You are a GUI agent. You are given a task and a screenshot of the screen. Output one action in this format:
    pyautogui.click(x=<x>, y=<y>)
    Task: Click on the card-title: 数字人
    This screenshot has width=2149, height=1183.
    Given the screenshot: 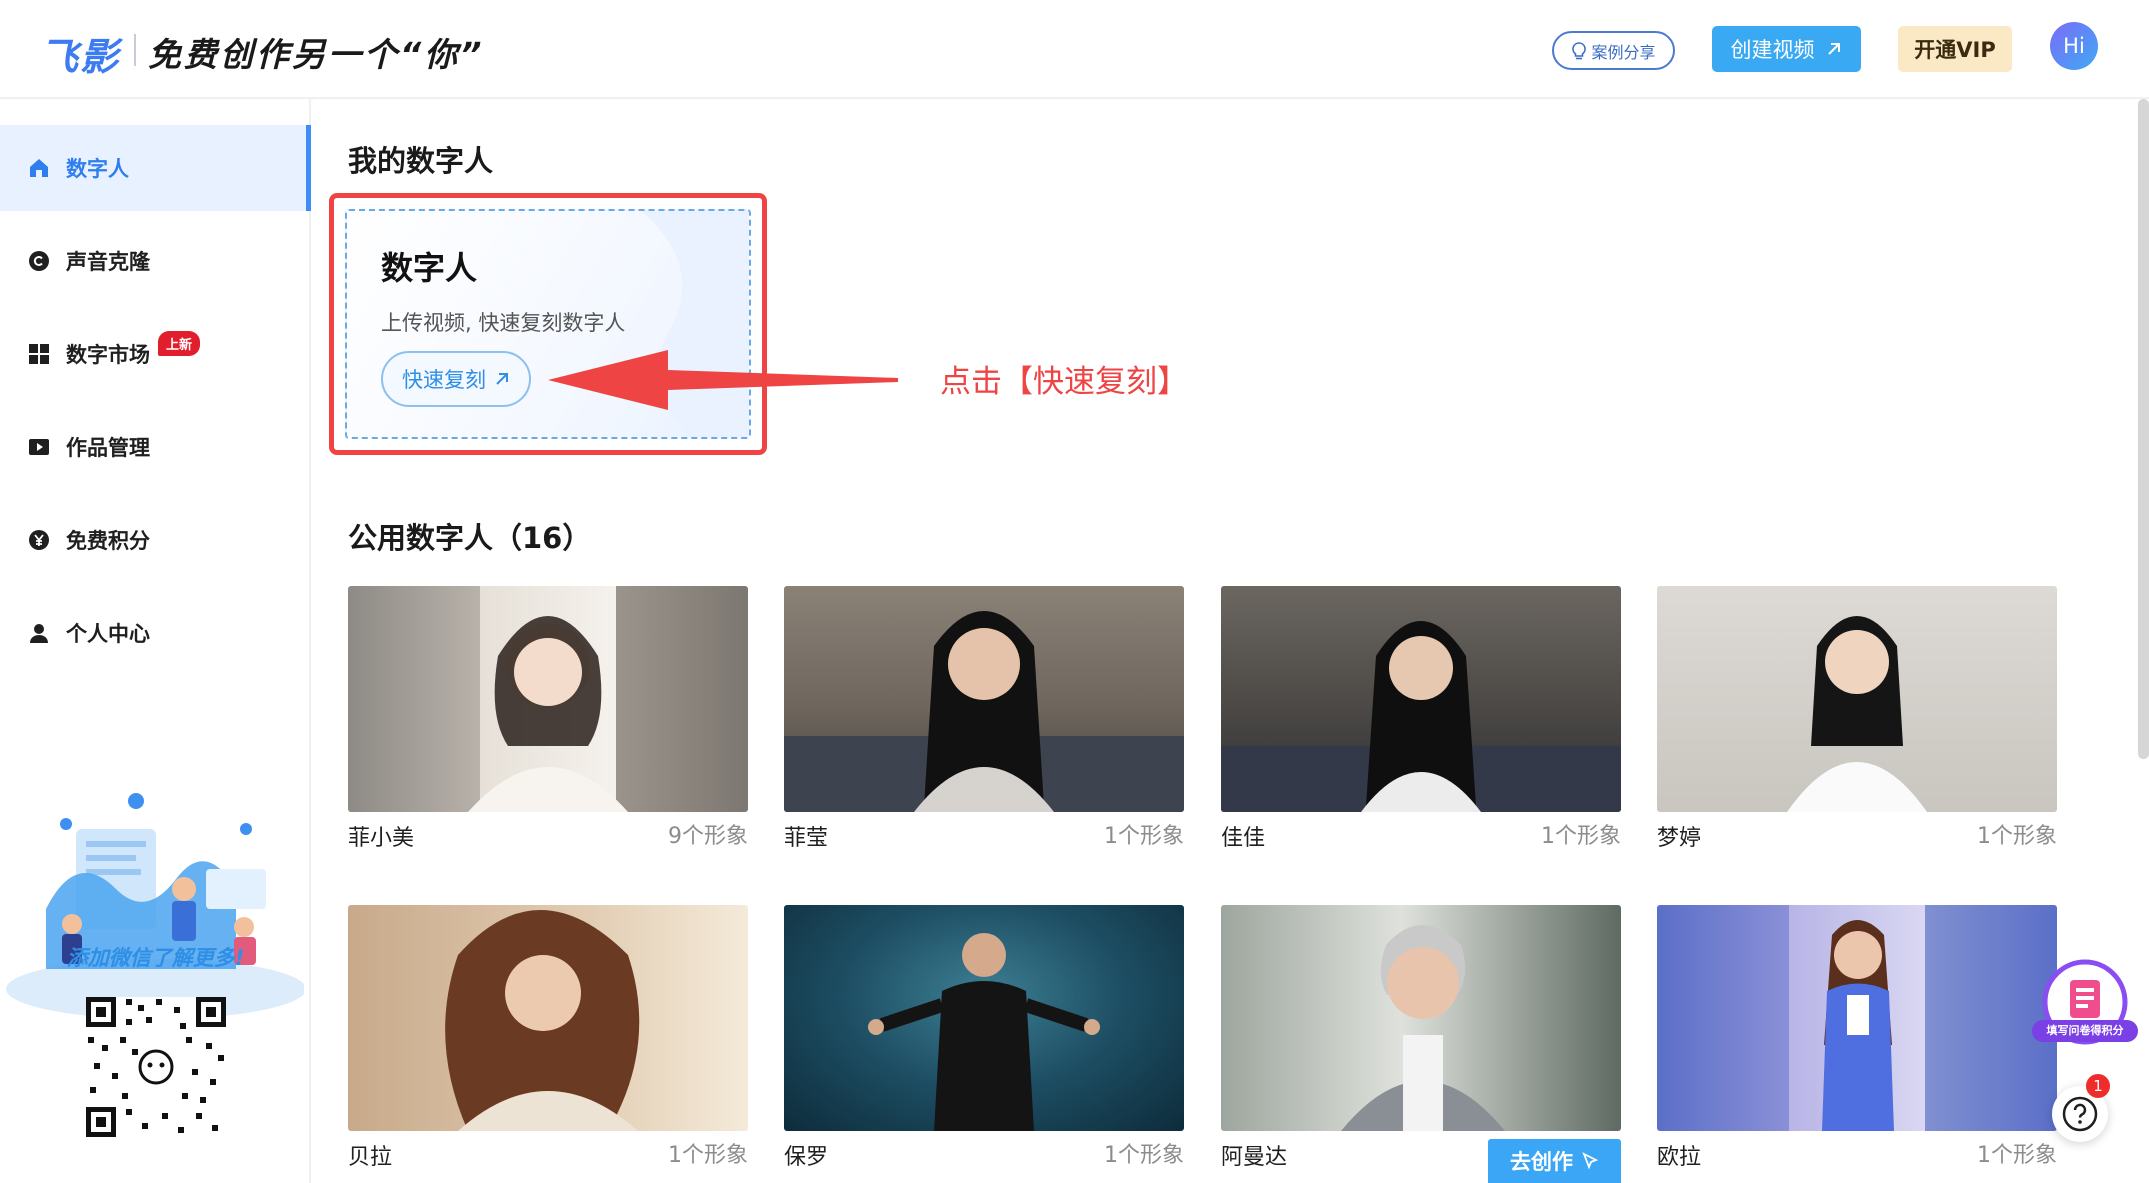 What is the action you would take?
    pyautogui.click(x=429, y=268)
    